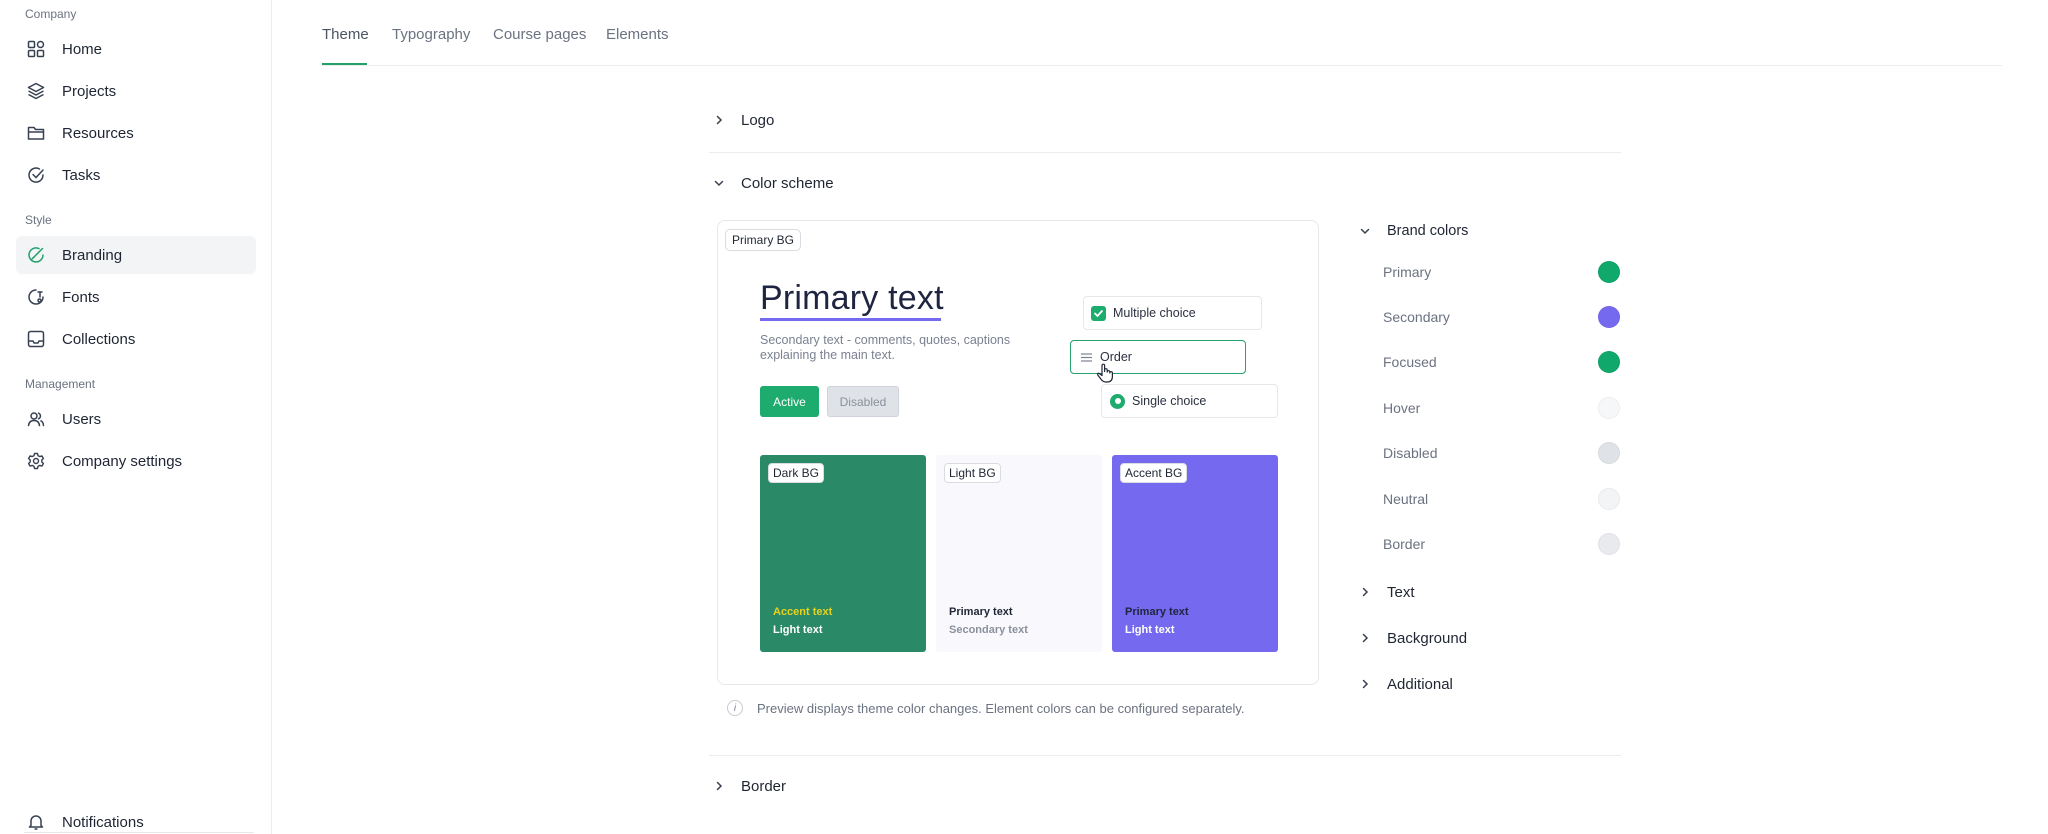  Describe the element at coordinates (1503, 453) in the screenshot. I see `color-row-disabled: Disabled` at that location.